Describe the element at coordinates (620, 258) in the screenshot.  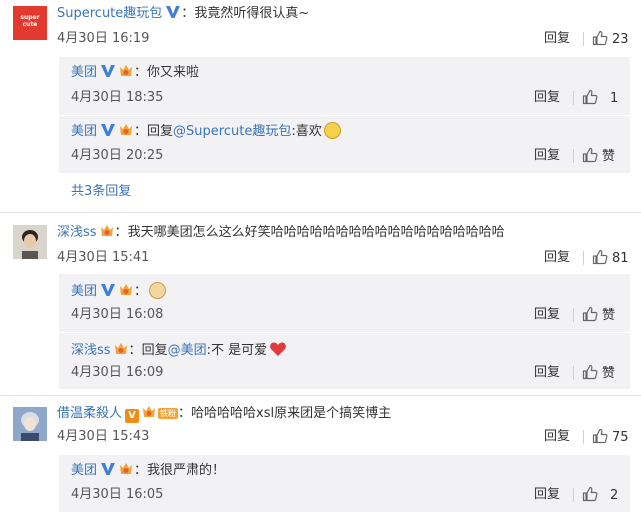
I see `like-count: 81` at that location.